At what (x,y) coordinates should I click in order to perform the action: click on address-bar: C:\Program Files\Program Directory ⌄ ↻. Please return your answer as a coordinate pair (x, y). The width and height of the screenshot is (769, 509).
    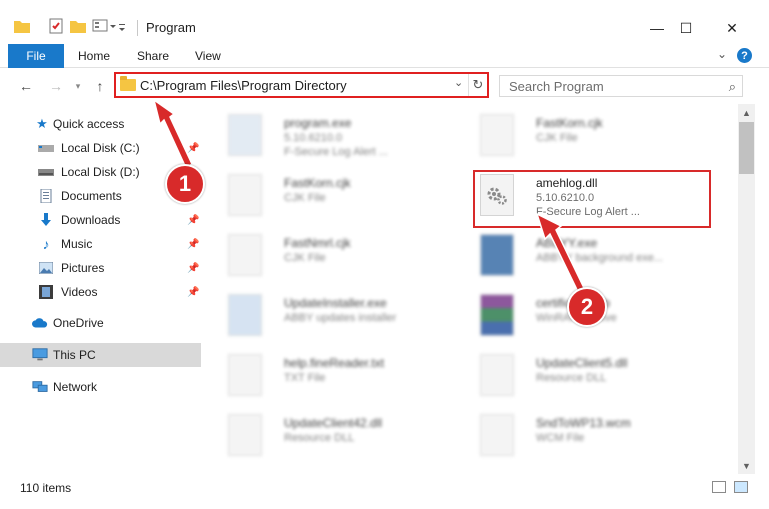
    Looking at the image, I should click on (301, 85).